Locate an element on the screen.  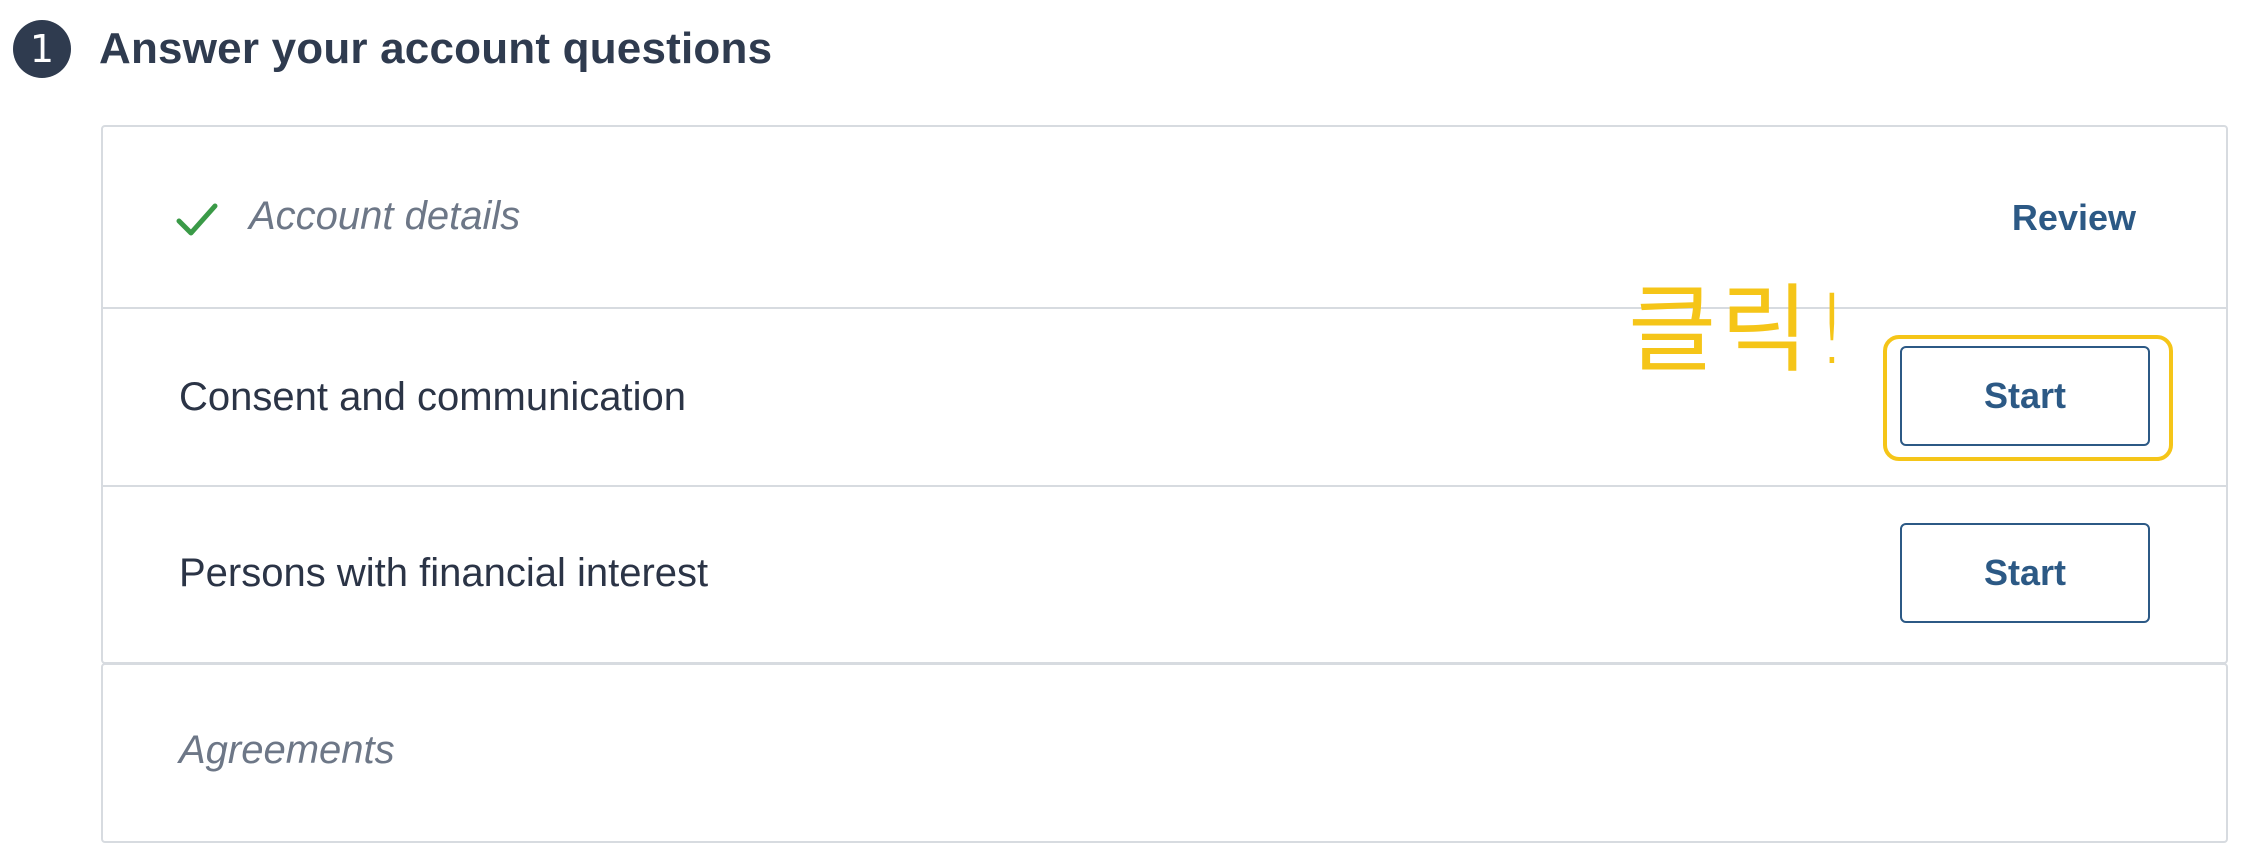
click-annotation-text: 클릭! is located at coordinates (1742, 330).